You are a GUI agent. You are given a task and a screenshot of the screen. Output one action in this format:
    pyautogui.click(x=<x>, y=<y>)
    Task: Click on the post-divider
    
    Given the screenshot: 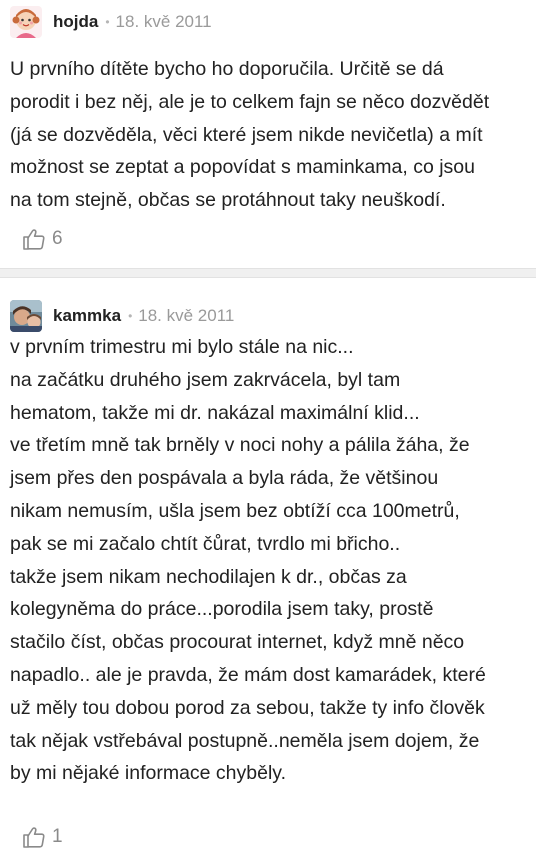 What is the action you would take?
    pyautogui.click(x=268, y=273)
    